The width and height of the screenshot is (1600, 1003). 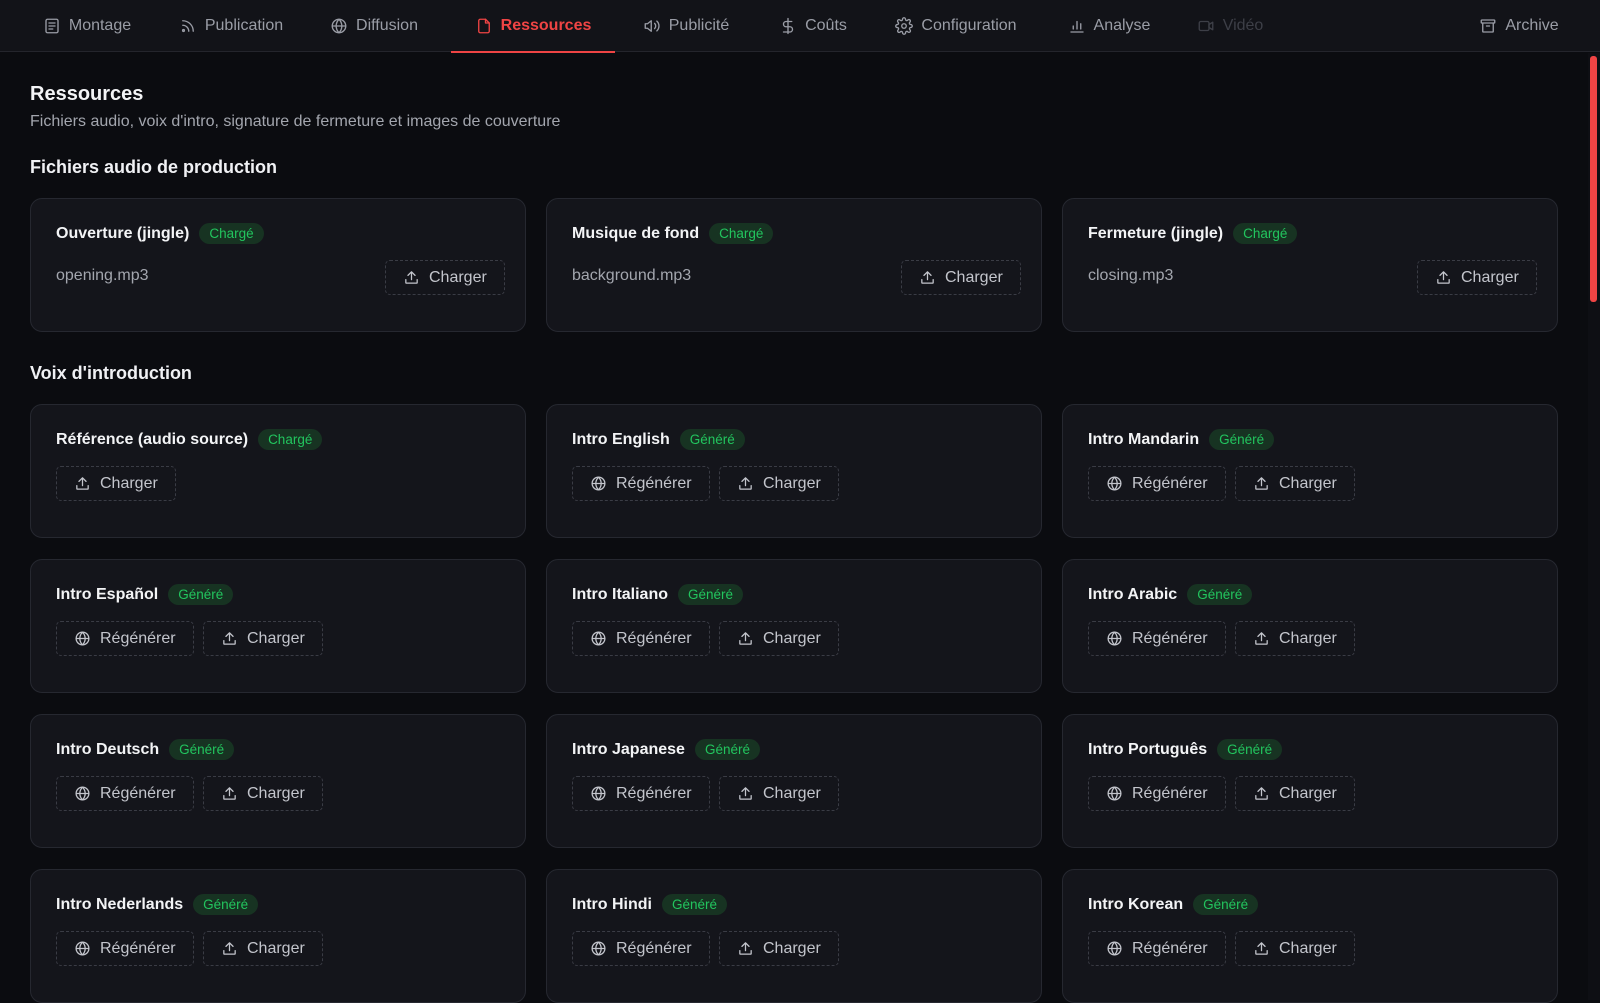 I want to click on intro-card: Intro Italiano Généré Régénérer Charger, so click(x=794, y=626).